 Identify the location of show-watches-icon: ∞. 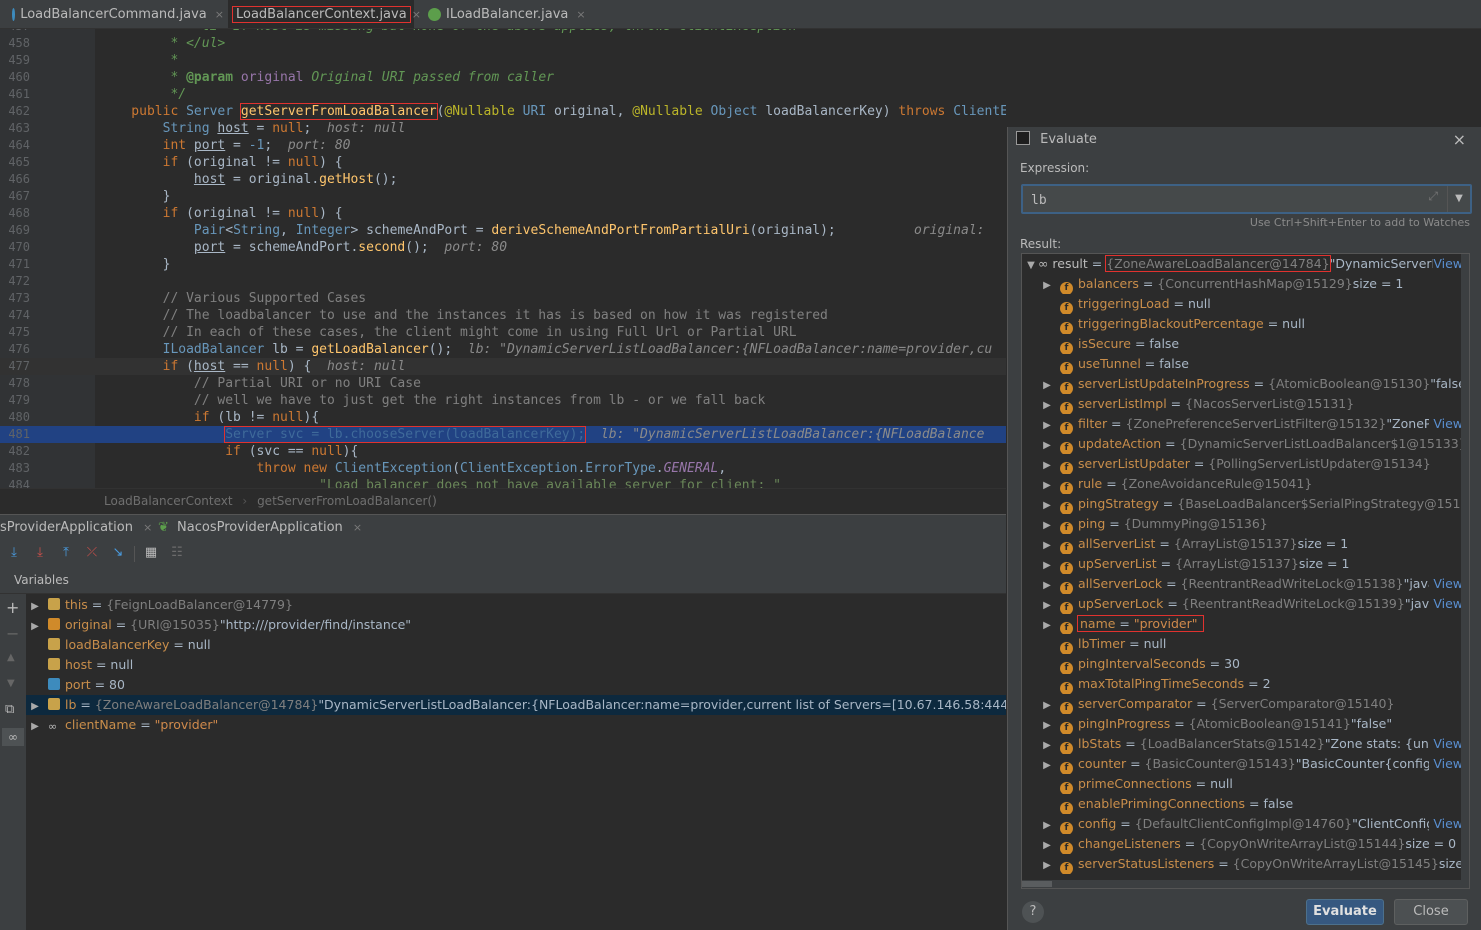
(13, 737).